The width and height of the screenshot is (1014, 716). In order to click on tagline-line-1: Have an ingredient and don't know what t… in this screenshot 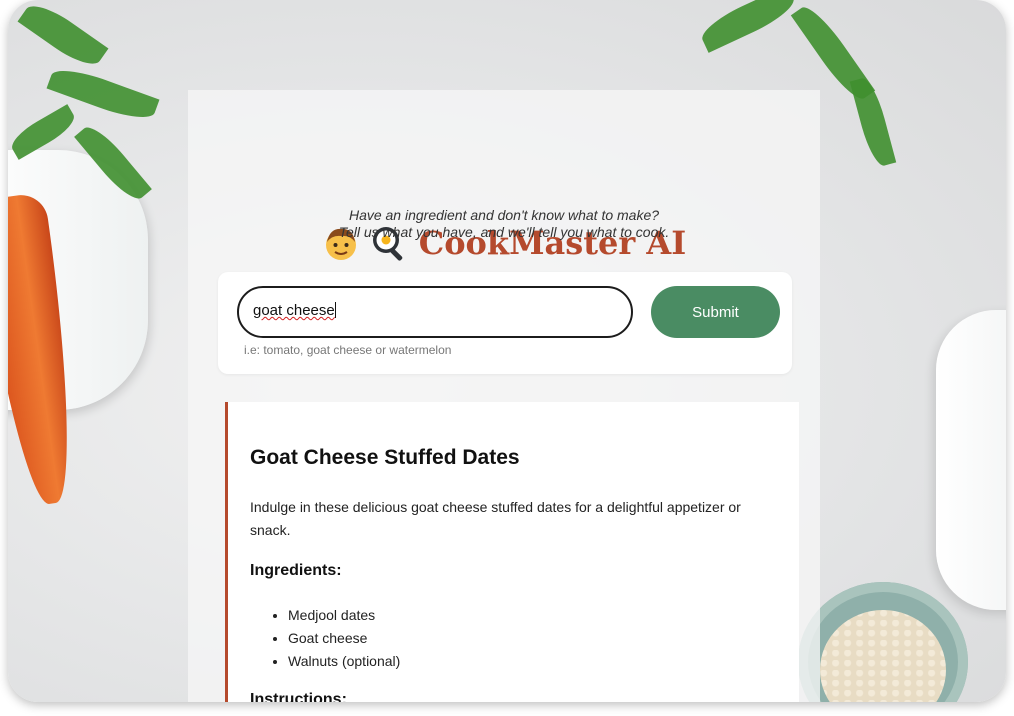, I will do `click(504, 215)`.